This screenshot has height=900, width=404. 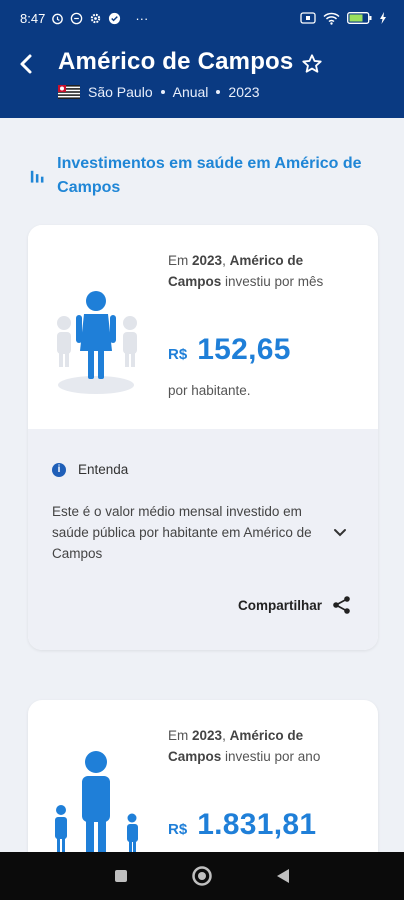 I want to click on battery-icon, so click(x=359, y=18).